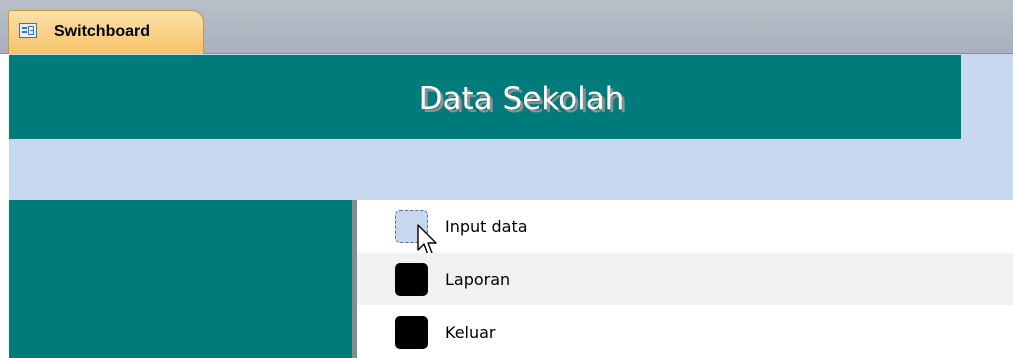 The width and height of the screenshot is (1013, 358). I want to click on menu-item-label: Laporan, so click(477, 279).